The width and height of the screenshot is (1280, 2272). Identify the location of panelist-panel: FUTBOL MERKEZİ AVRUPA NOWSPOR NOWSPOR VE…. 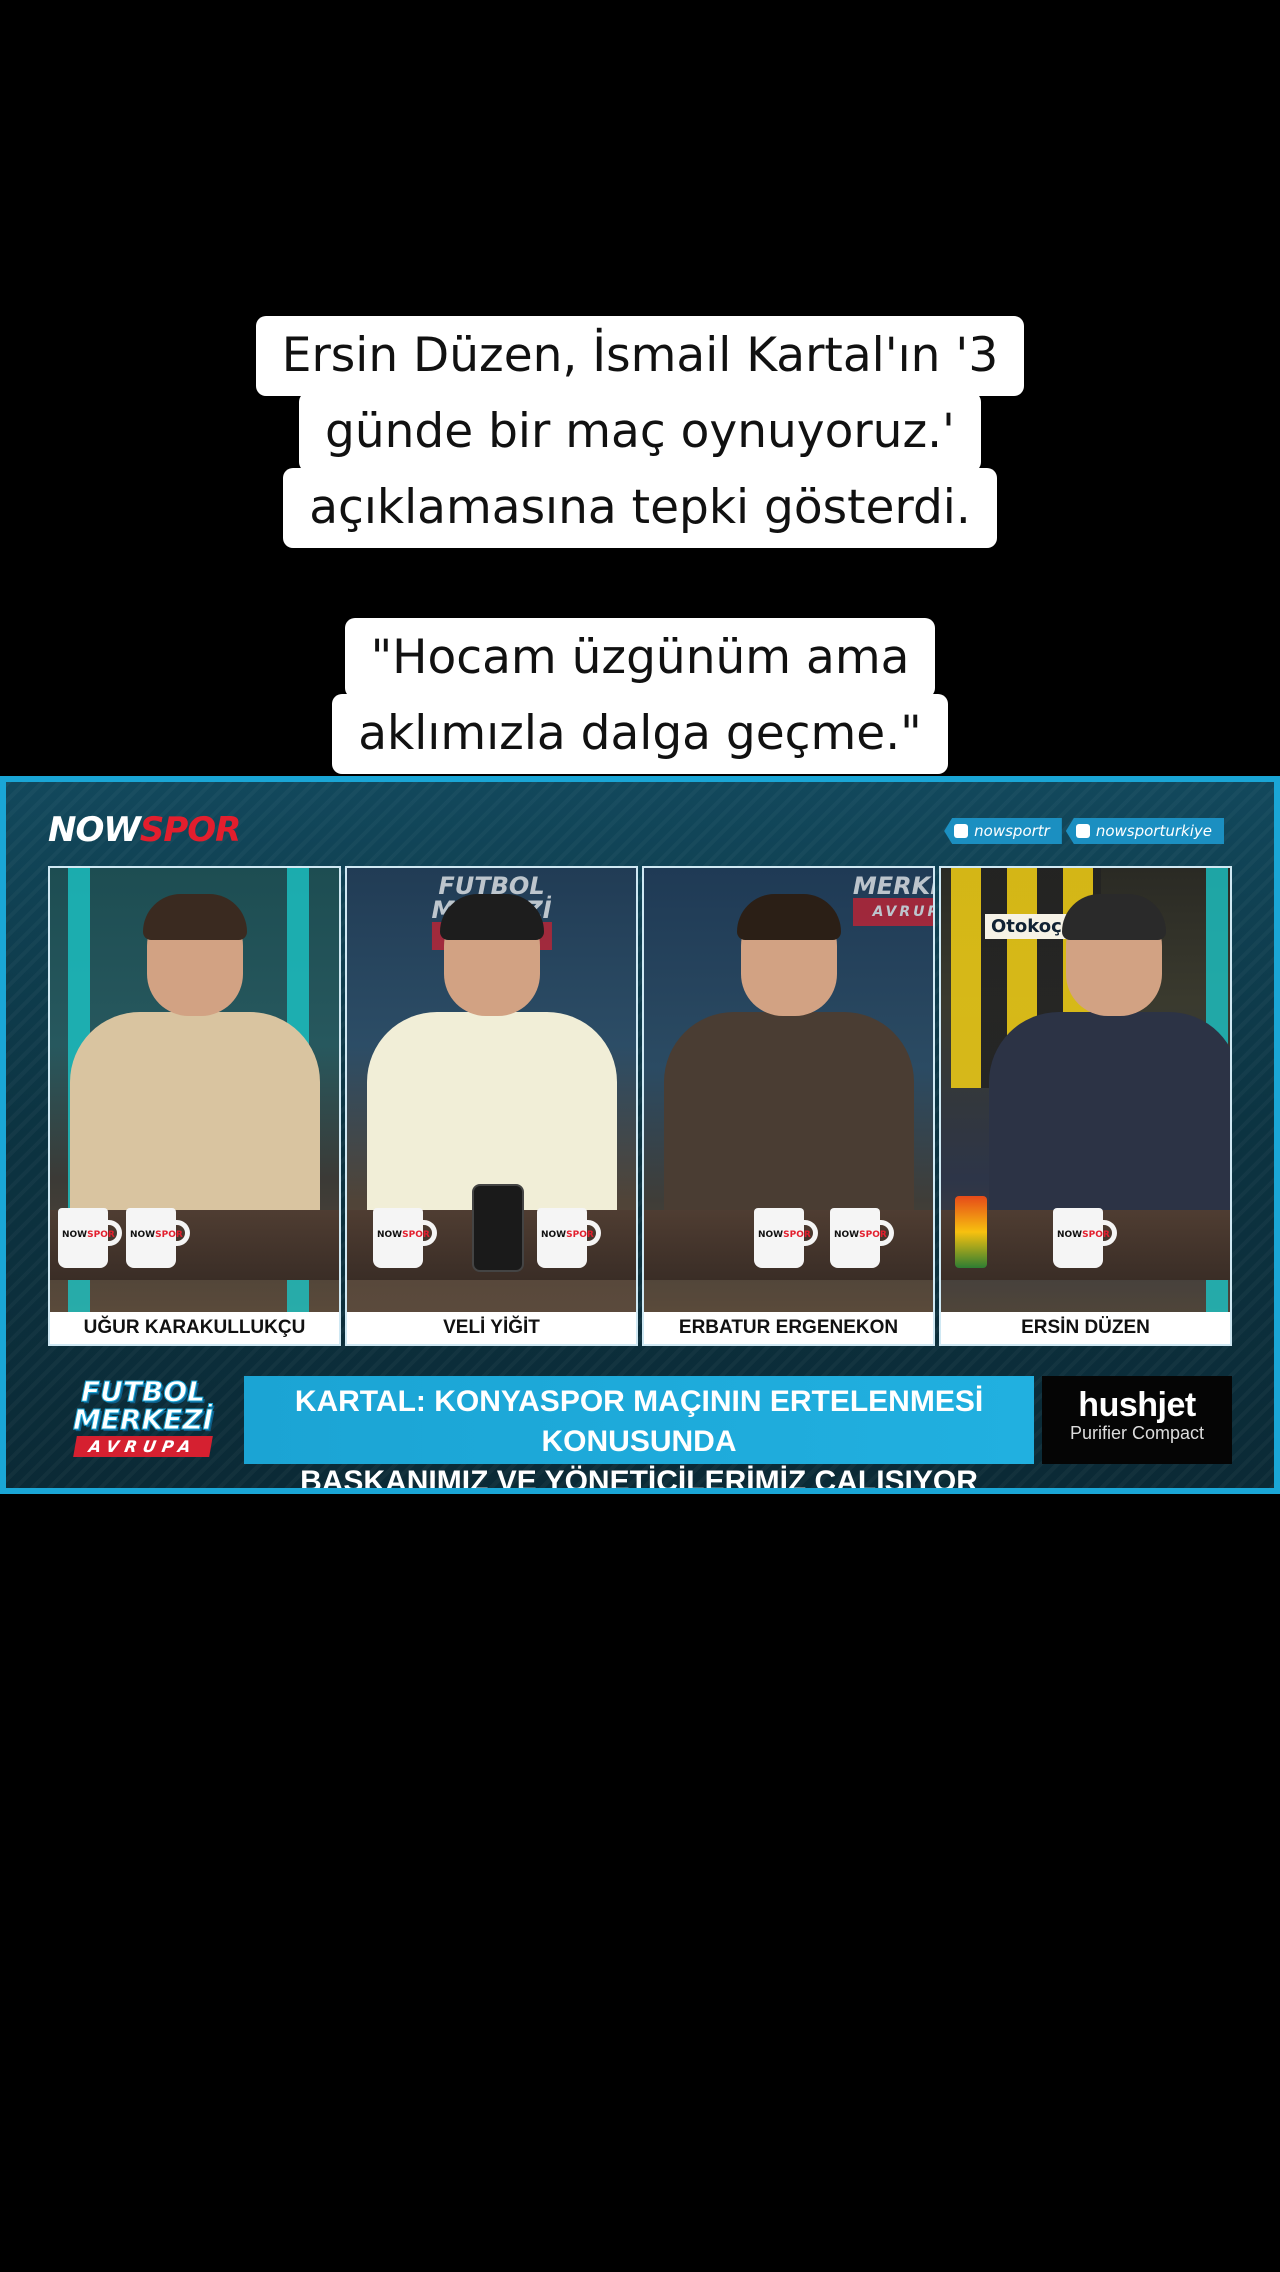
(491, 1106).